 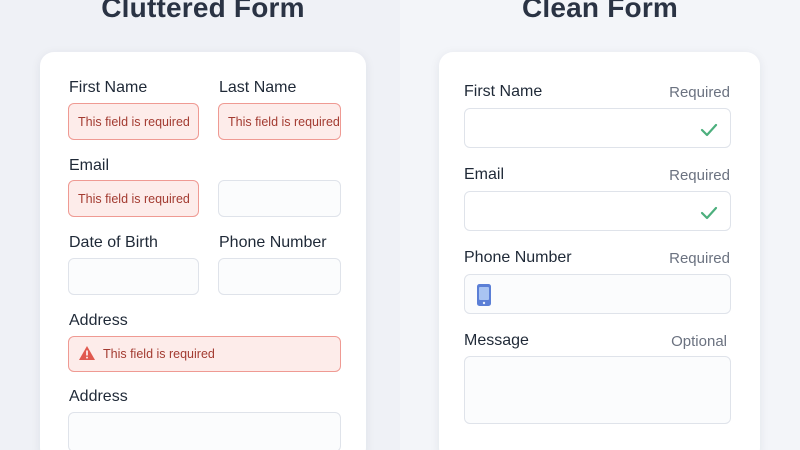 I want to click on clean-first-name-input, so click(x=597, y=128).